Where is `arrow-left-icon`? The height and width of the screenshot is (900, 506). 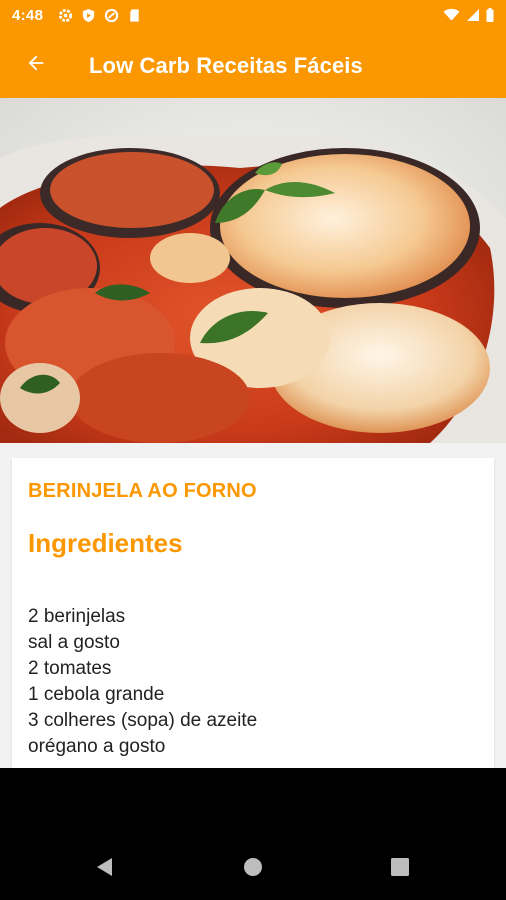
arrow-left-icon is located at coordinates (36, 65).